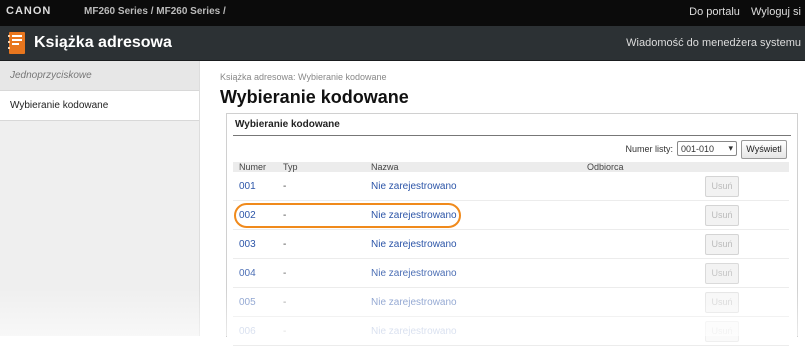  I want to click on list-number-selector: Numer listy: 001-010 ▾, so click(681, 148).